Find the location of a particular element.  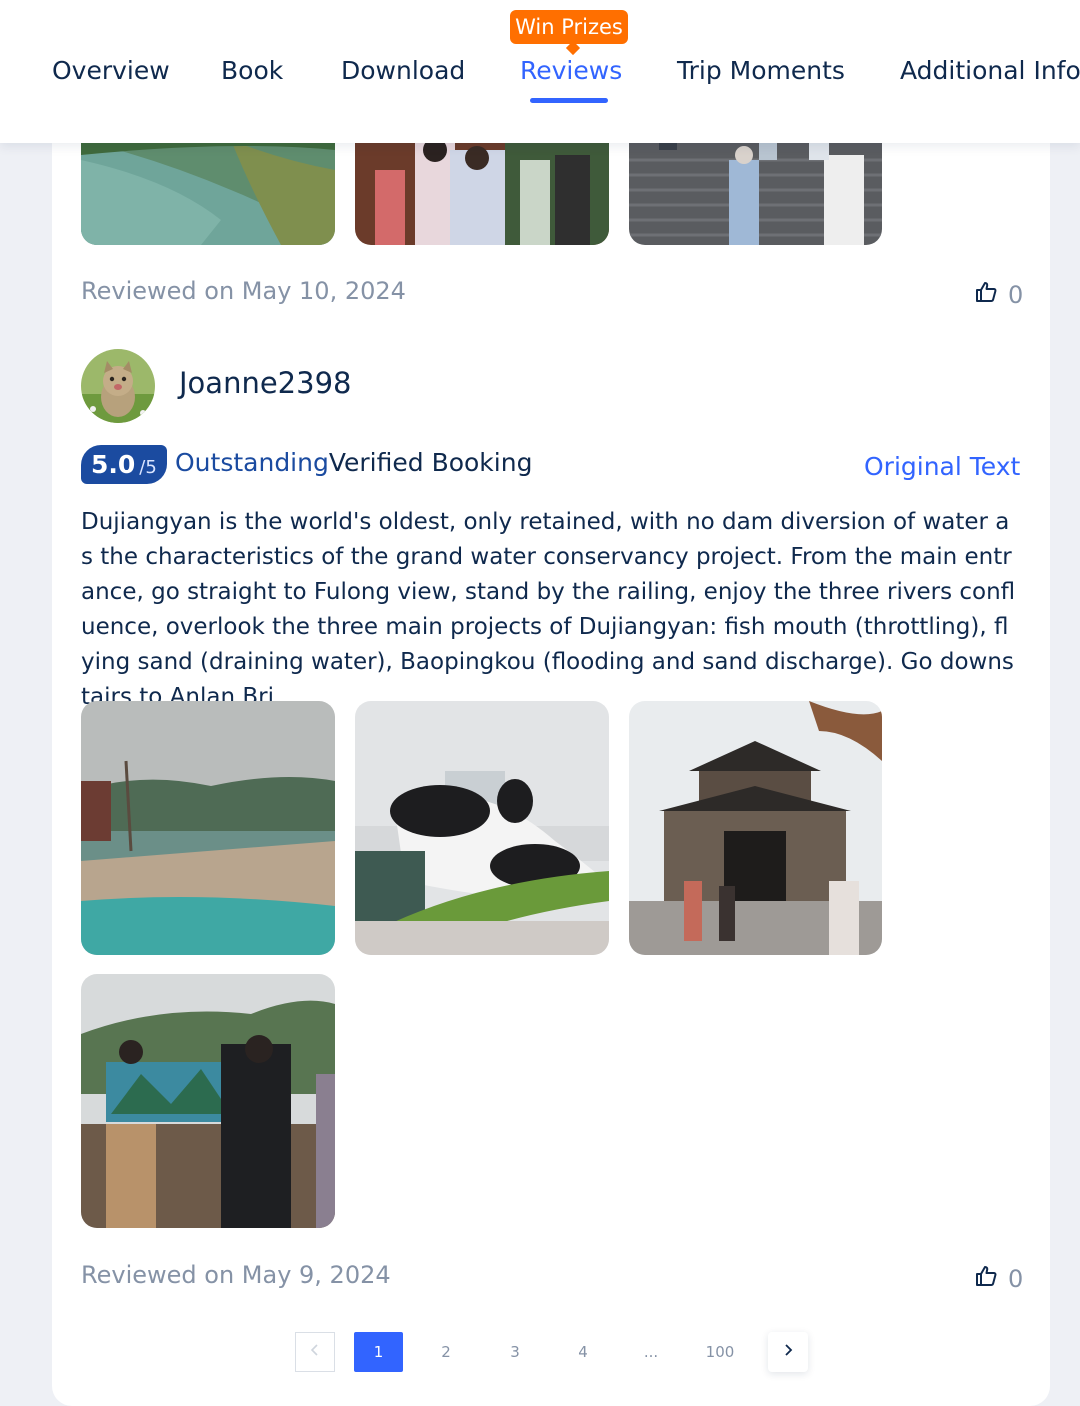

kitten-avatar-icon is located at coordinates (118, 386).